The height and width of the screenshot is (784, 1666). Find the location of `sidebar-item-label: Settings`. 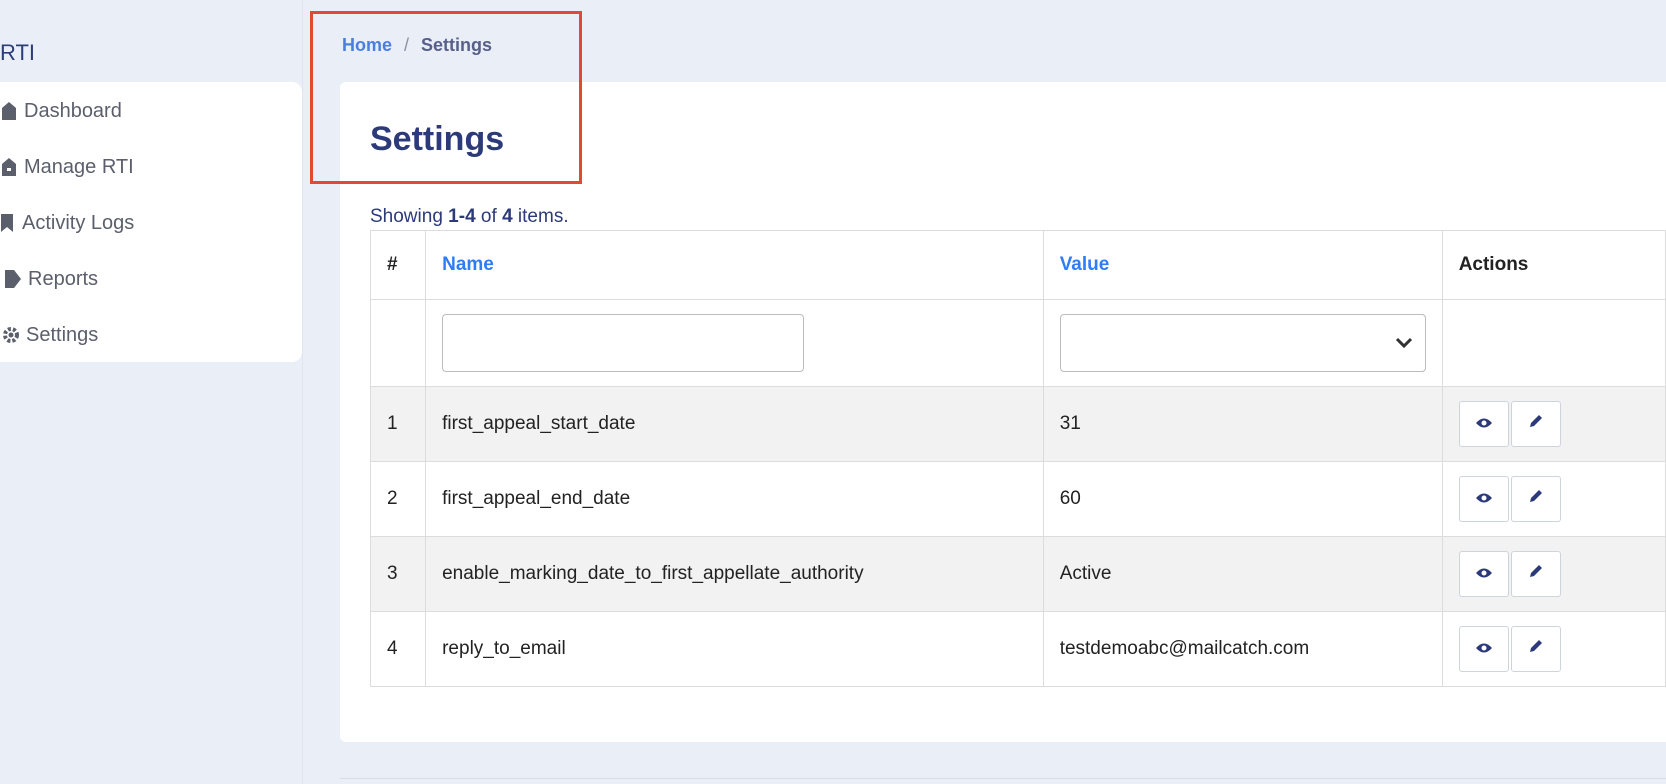

sidebar-item-label: Settings is located at coordinates (62, 334).